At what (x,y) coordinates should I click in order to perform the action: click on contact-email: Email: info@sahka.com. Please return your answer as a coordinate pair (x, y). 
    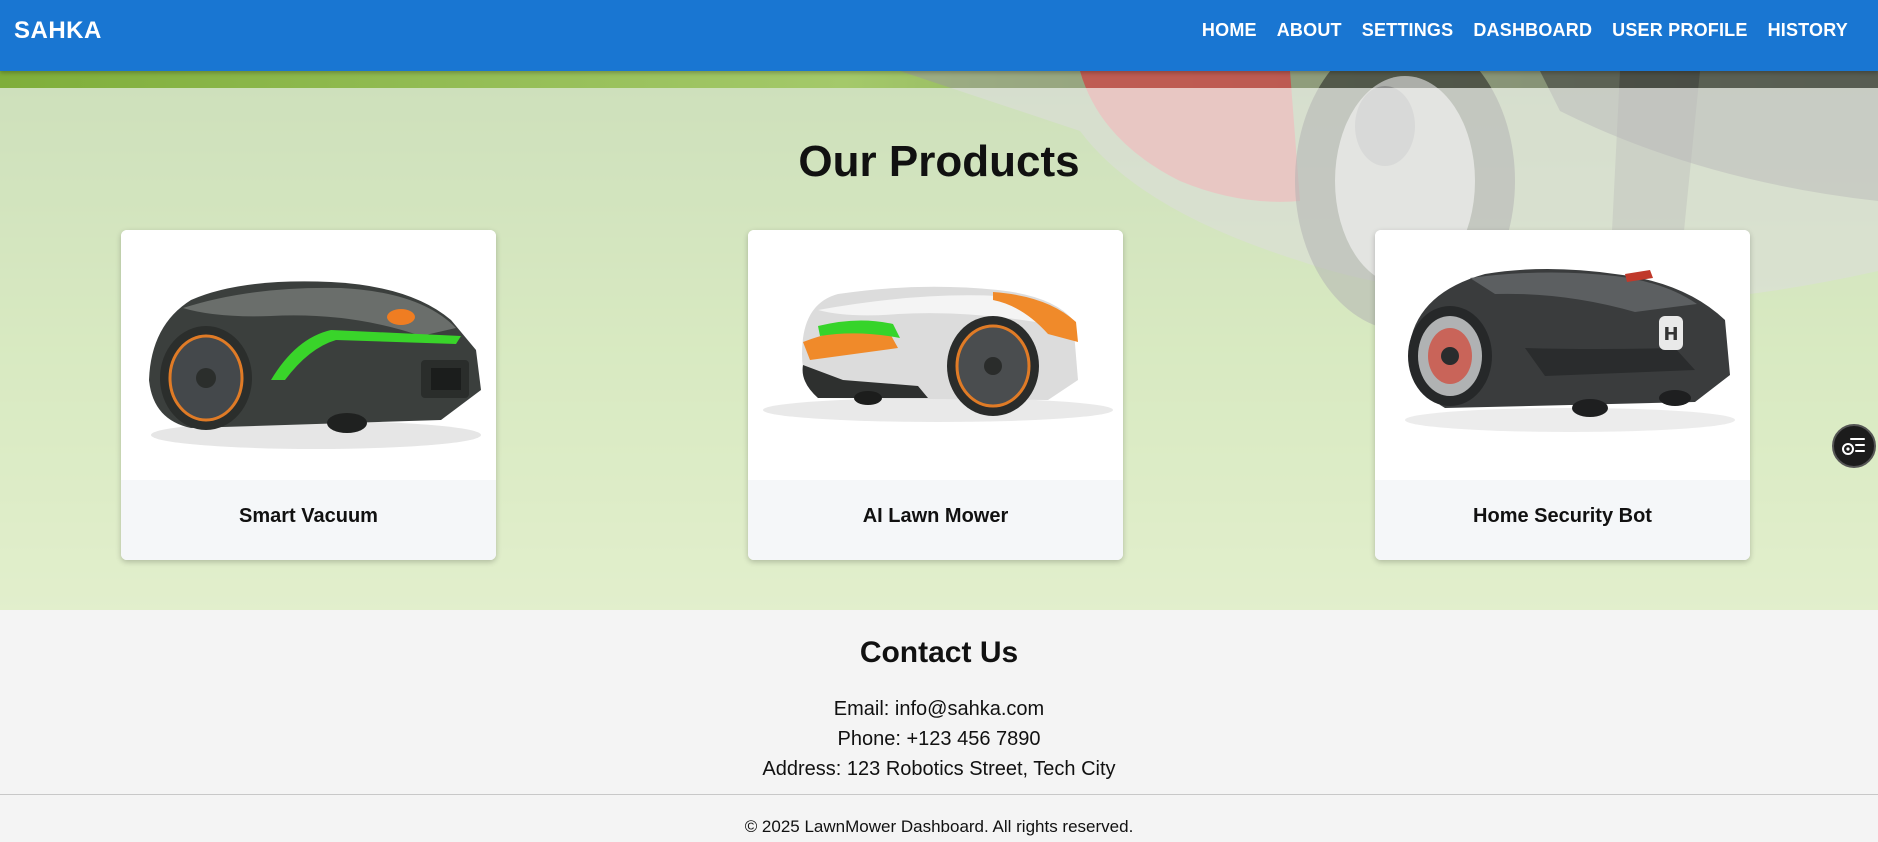
    Looking at the image, I should click on (939, 709).